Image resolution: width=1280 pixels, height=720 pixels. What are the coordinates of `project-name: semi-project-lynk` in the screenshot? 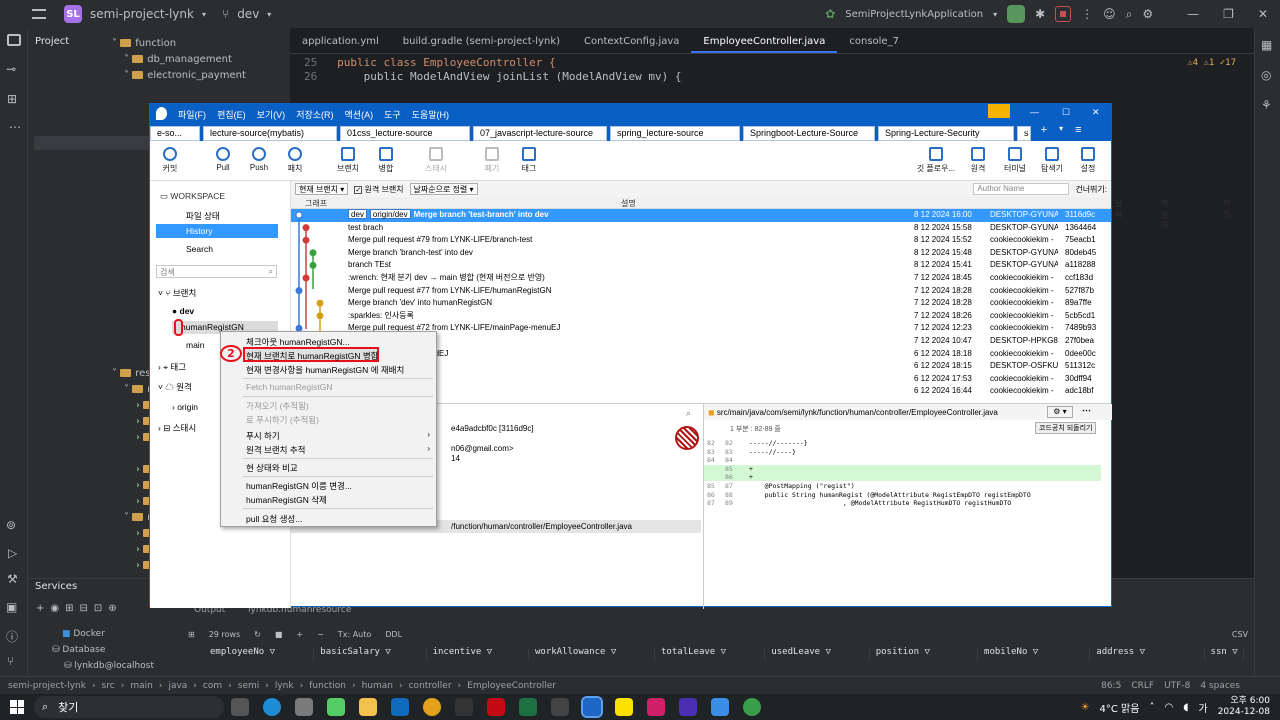 It's located at (142, 14).